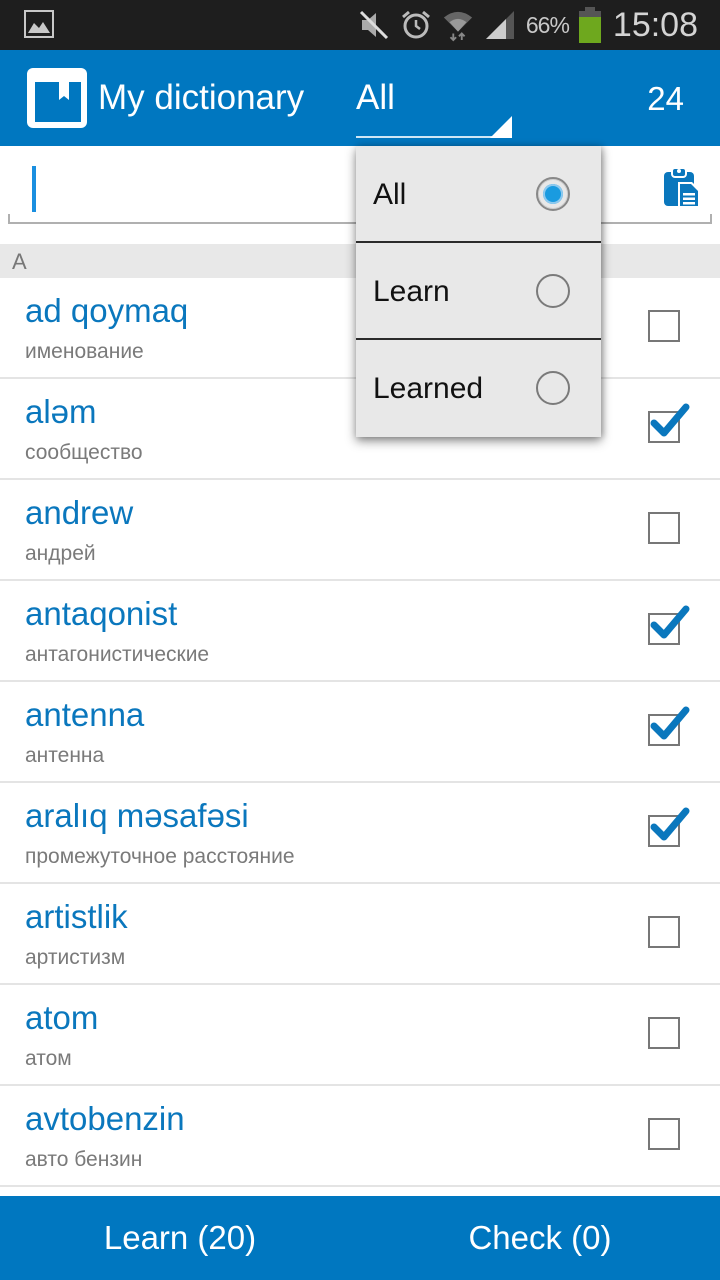 The height and width of the screenshot is (1280, 720). I want to click on word-row: antenna антенна, so click(360, 732).